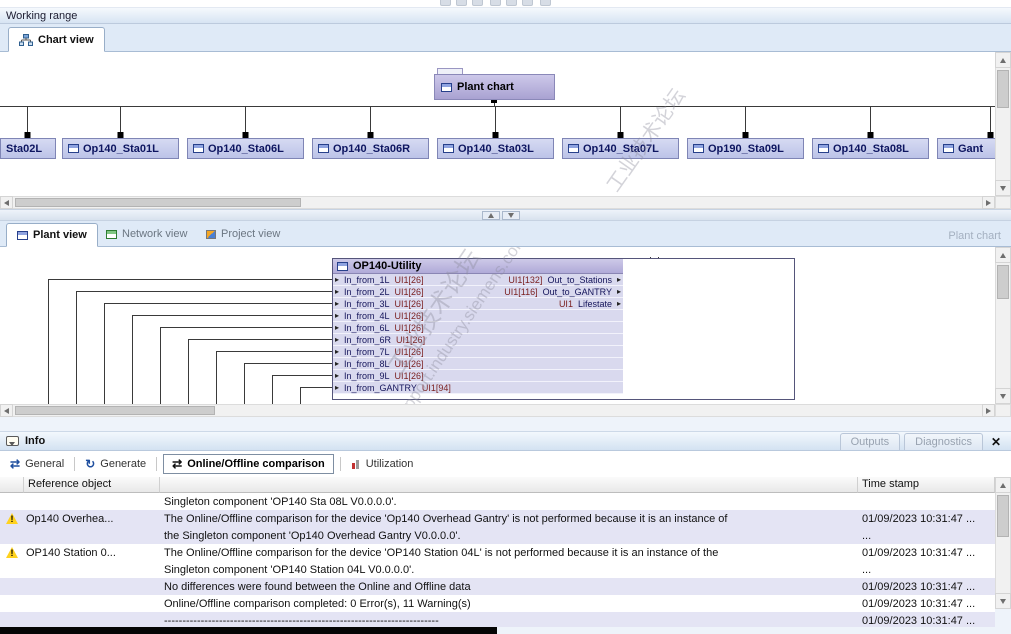 This screenshot has height=634, width=1011. Describe the element at coordinates (996, 442) in the screenshot. I see `close-icon: ✕` at that location.